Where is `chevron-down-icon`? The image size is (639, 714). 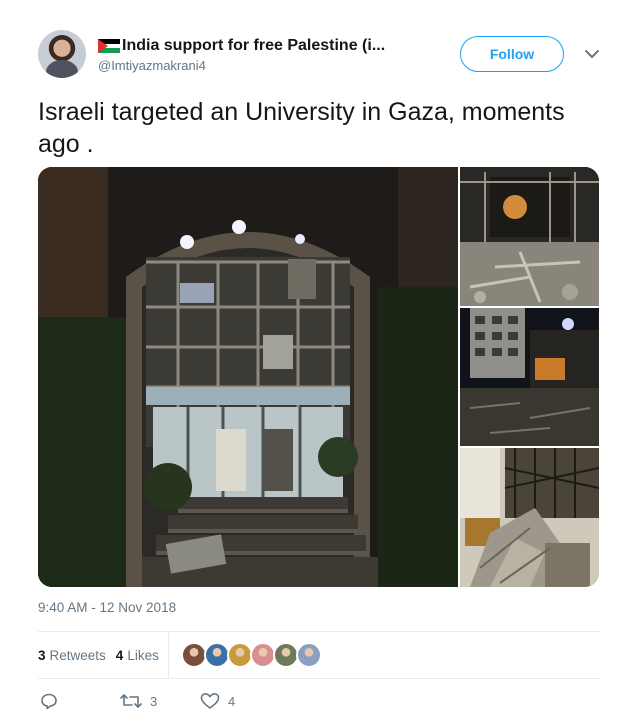 chevron-down-icon is located at coordinates (592, 54).